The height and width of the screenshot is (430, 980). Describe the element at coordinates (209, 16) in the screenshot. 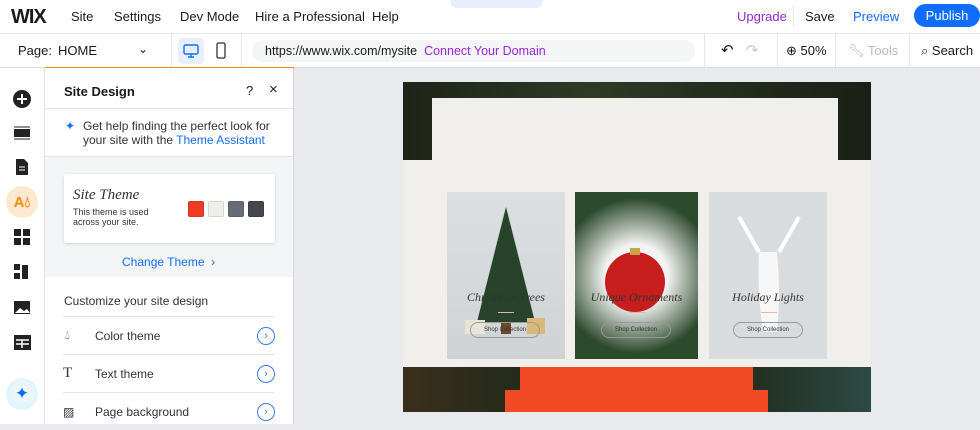

I see `menu-dev-mode: Dev Mode` at that location.